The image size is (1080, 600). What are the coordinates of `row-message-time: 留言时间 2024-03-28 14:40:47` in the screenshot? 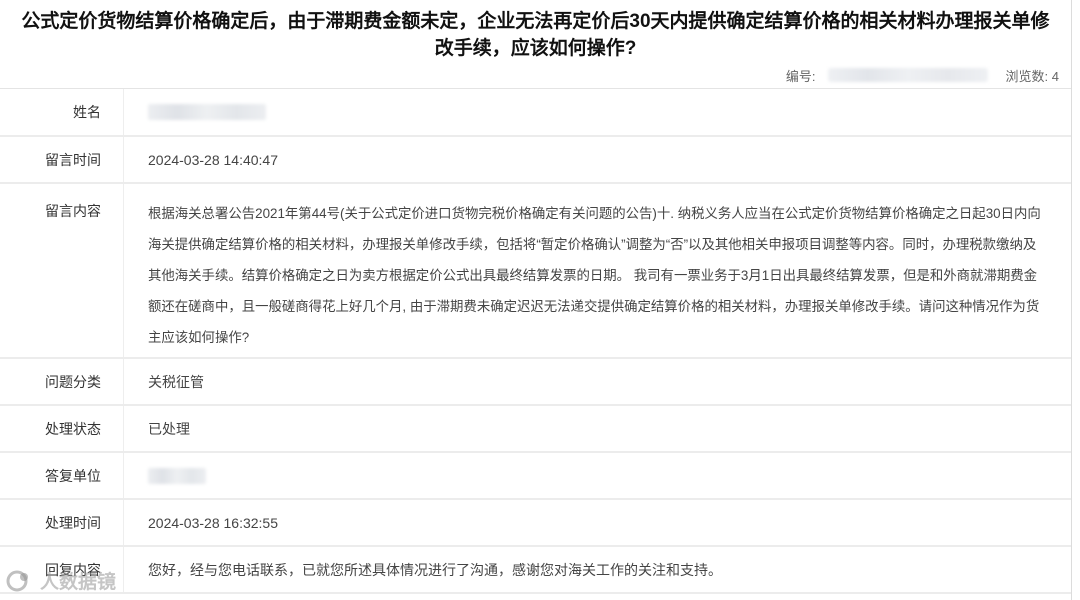 It's located at (535, 160).